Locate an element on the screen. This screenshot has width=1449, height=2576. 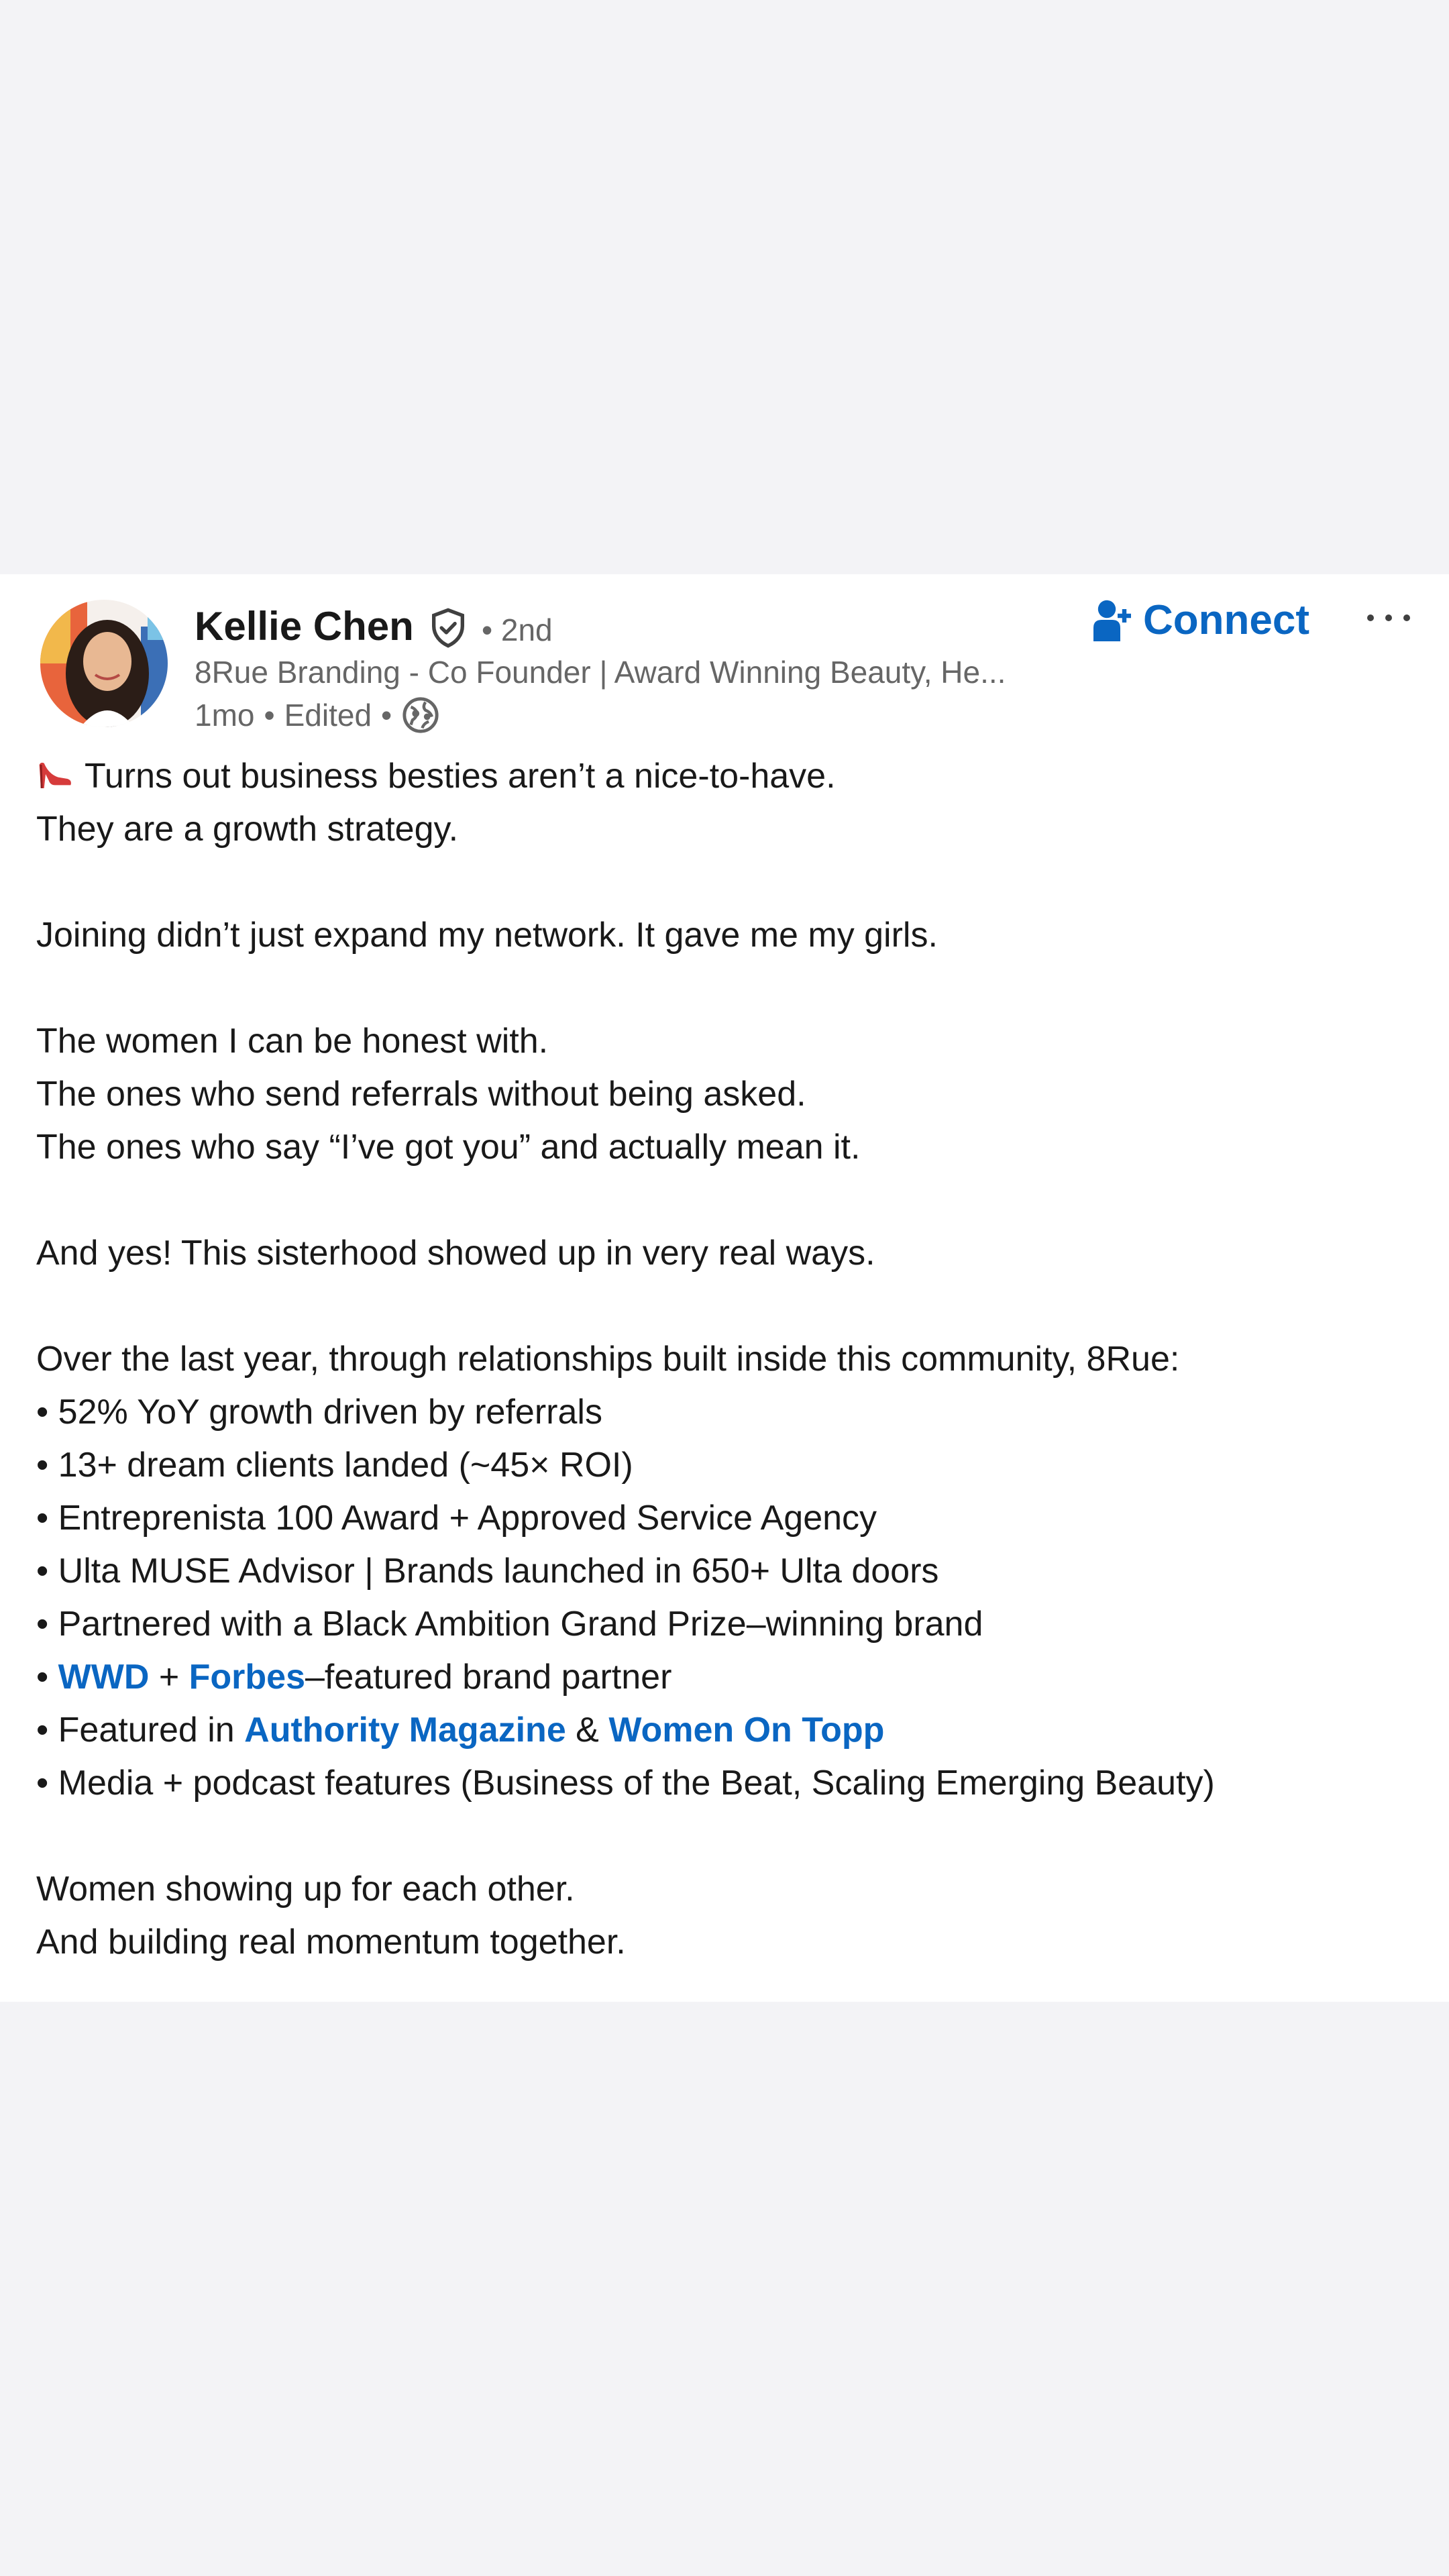
women-on-topp-link: Women On Topp is located at coordinates (746, 1730).